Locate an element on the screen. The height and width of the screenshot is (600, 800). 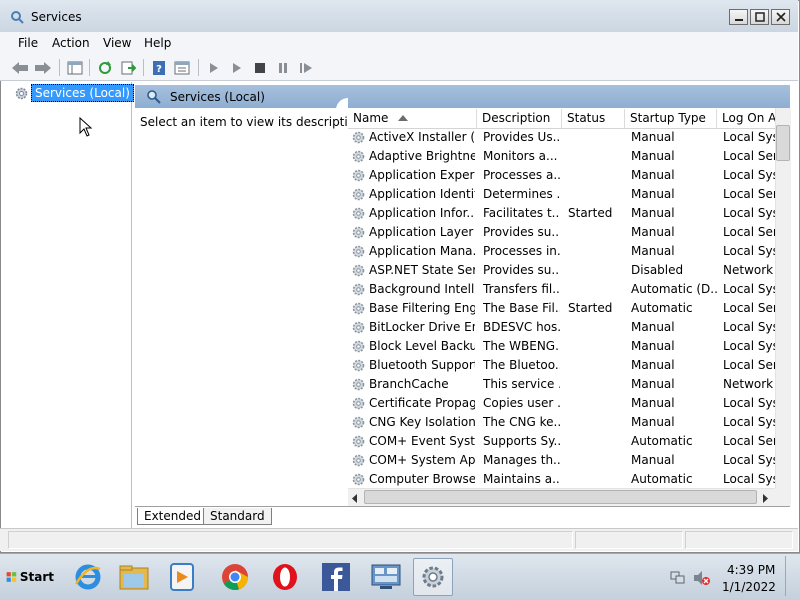
vertical-scrollbar is located at coordinates (783, 298).